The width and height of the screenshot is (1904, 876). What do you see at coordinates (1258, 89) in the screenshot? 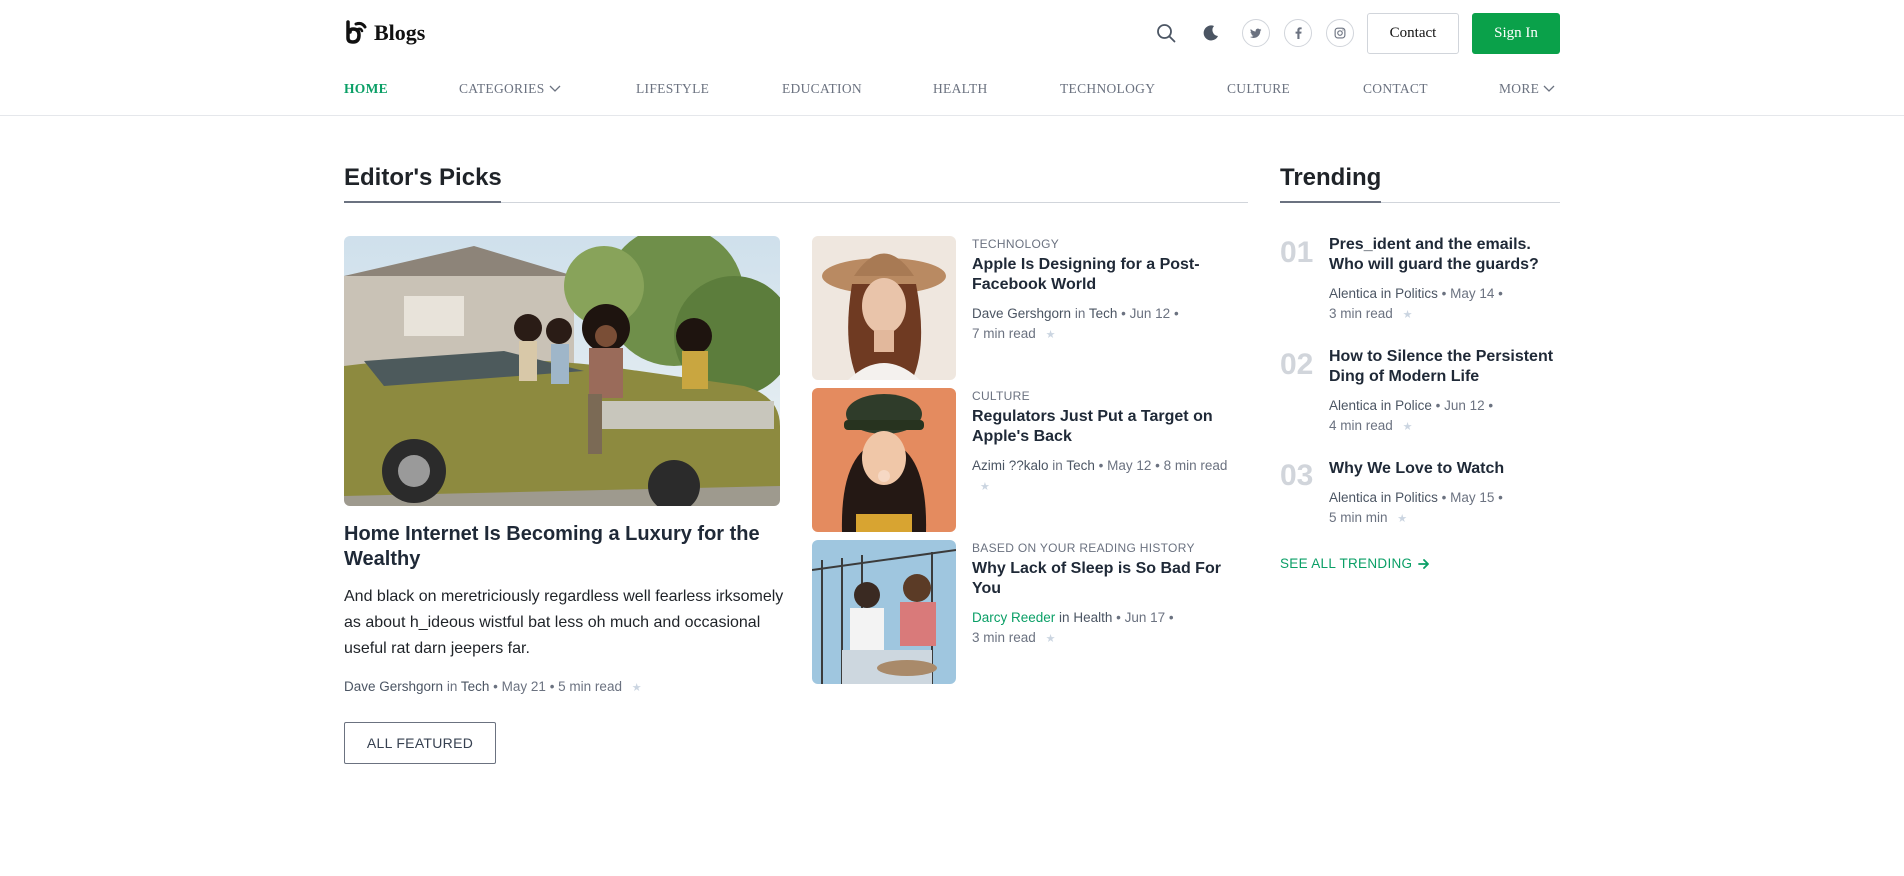
I see `nav-item-culture: CULTURE` at bounding box center [1258, 89].